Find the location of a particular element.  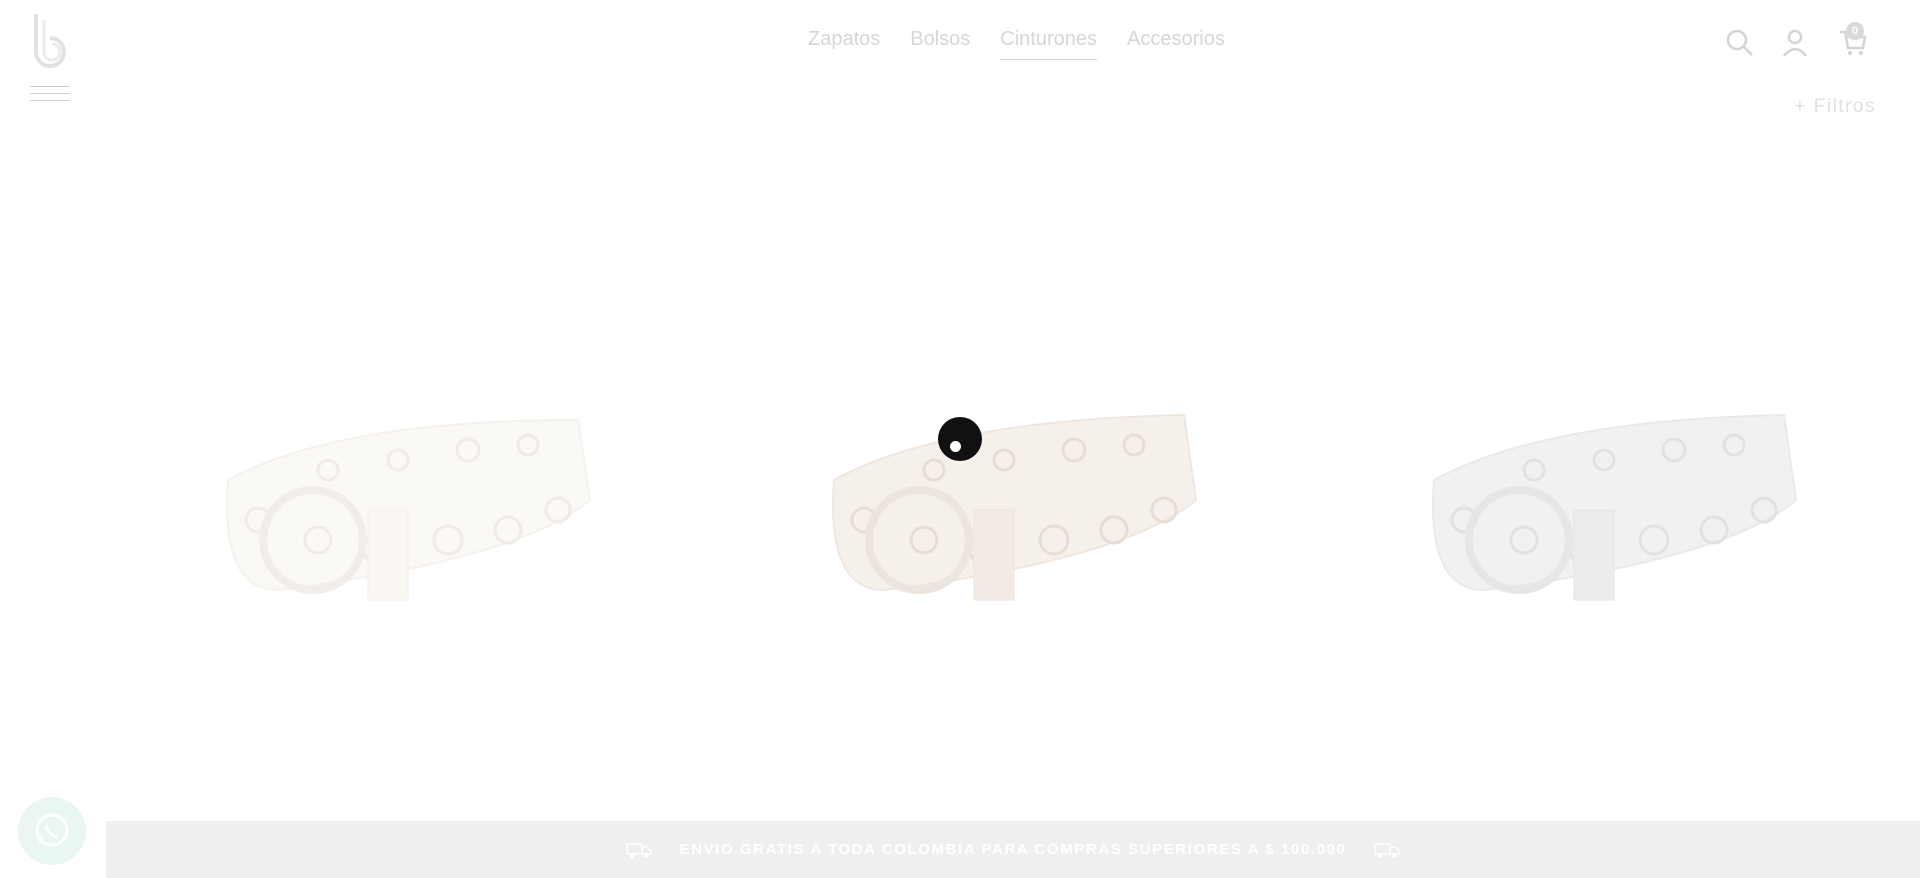

product-card-white-belt is located at coordinates (408, 515).